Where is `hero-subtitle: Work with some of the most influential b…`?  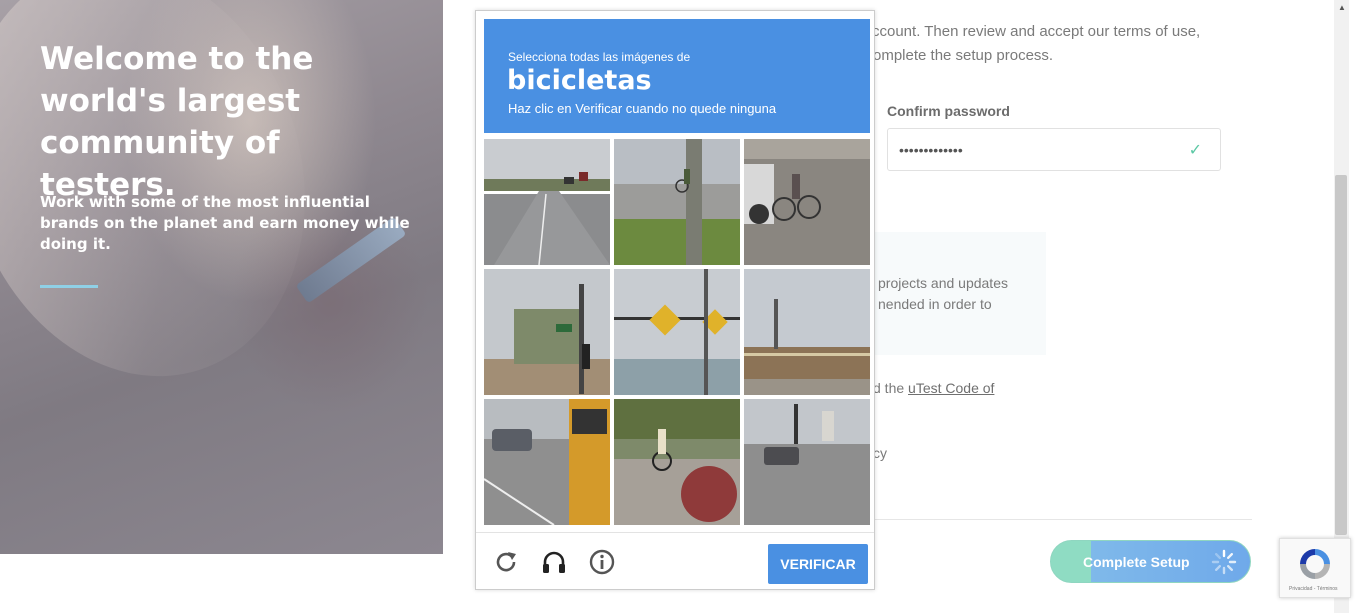
hero-subtitle: Work with some of the most influential b… is located at coordinates (225, 223).